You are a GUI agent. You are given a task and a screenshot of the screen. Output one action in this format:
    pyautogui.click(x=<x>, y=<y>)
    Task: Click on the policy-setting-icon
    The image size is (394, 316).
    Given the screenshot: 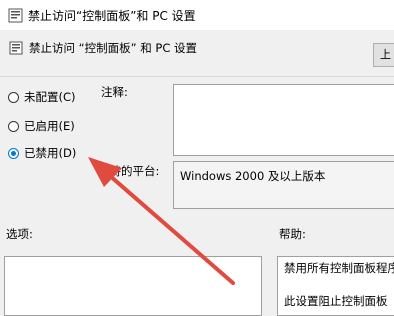 What is the action you would take?
    pyautogui.click(x=16, y=48)
    